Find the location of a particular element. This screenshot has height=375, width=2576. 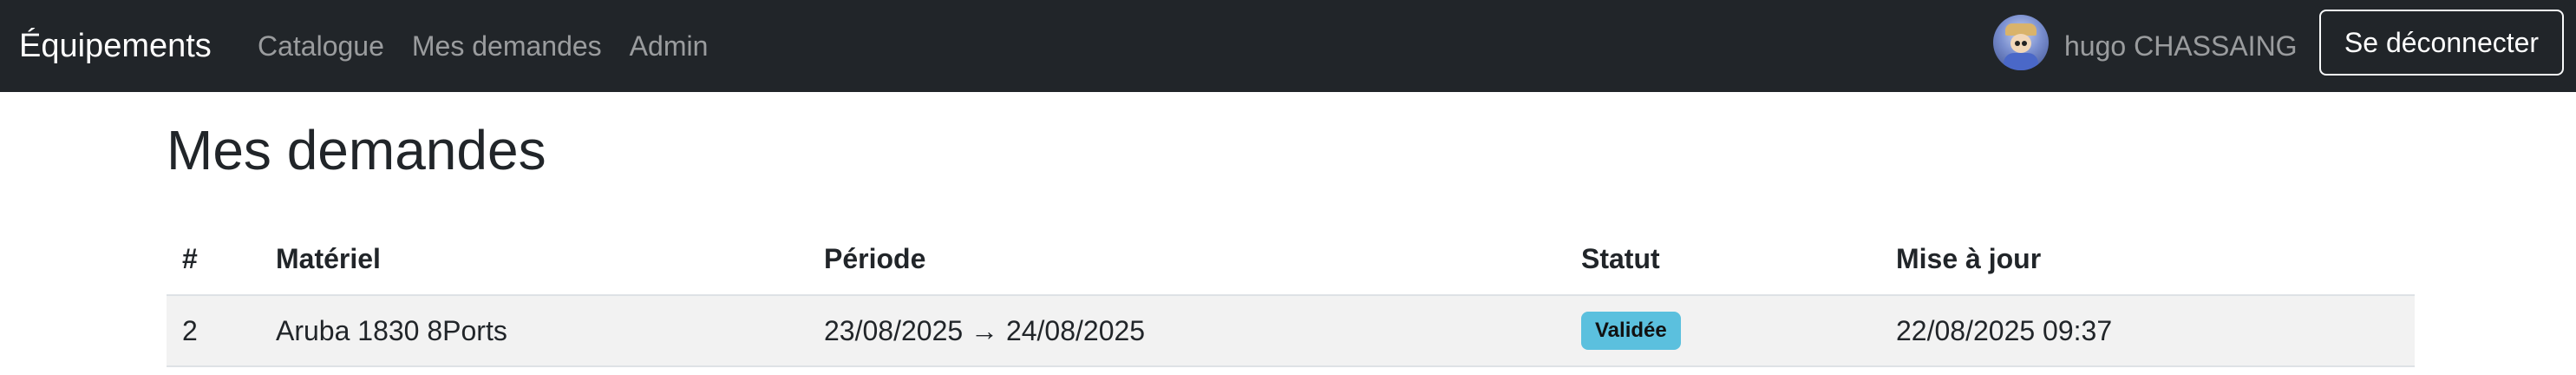

cell-updated: 22/08/2025 09:37 is located at coordinates (2147, 331).